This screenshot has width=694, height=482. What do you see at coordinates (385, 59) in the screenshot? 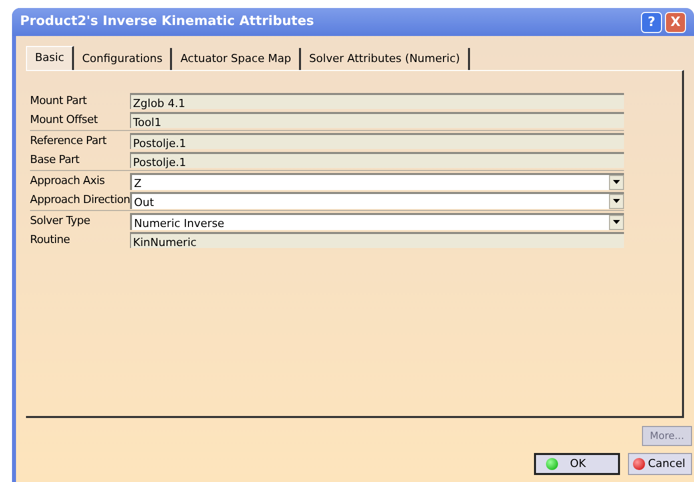
I see `tab: Solver Attributes (Numeric)` at bounding box center [385, 59].